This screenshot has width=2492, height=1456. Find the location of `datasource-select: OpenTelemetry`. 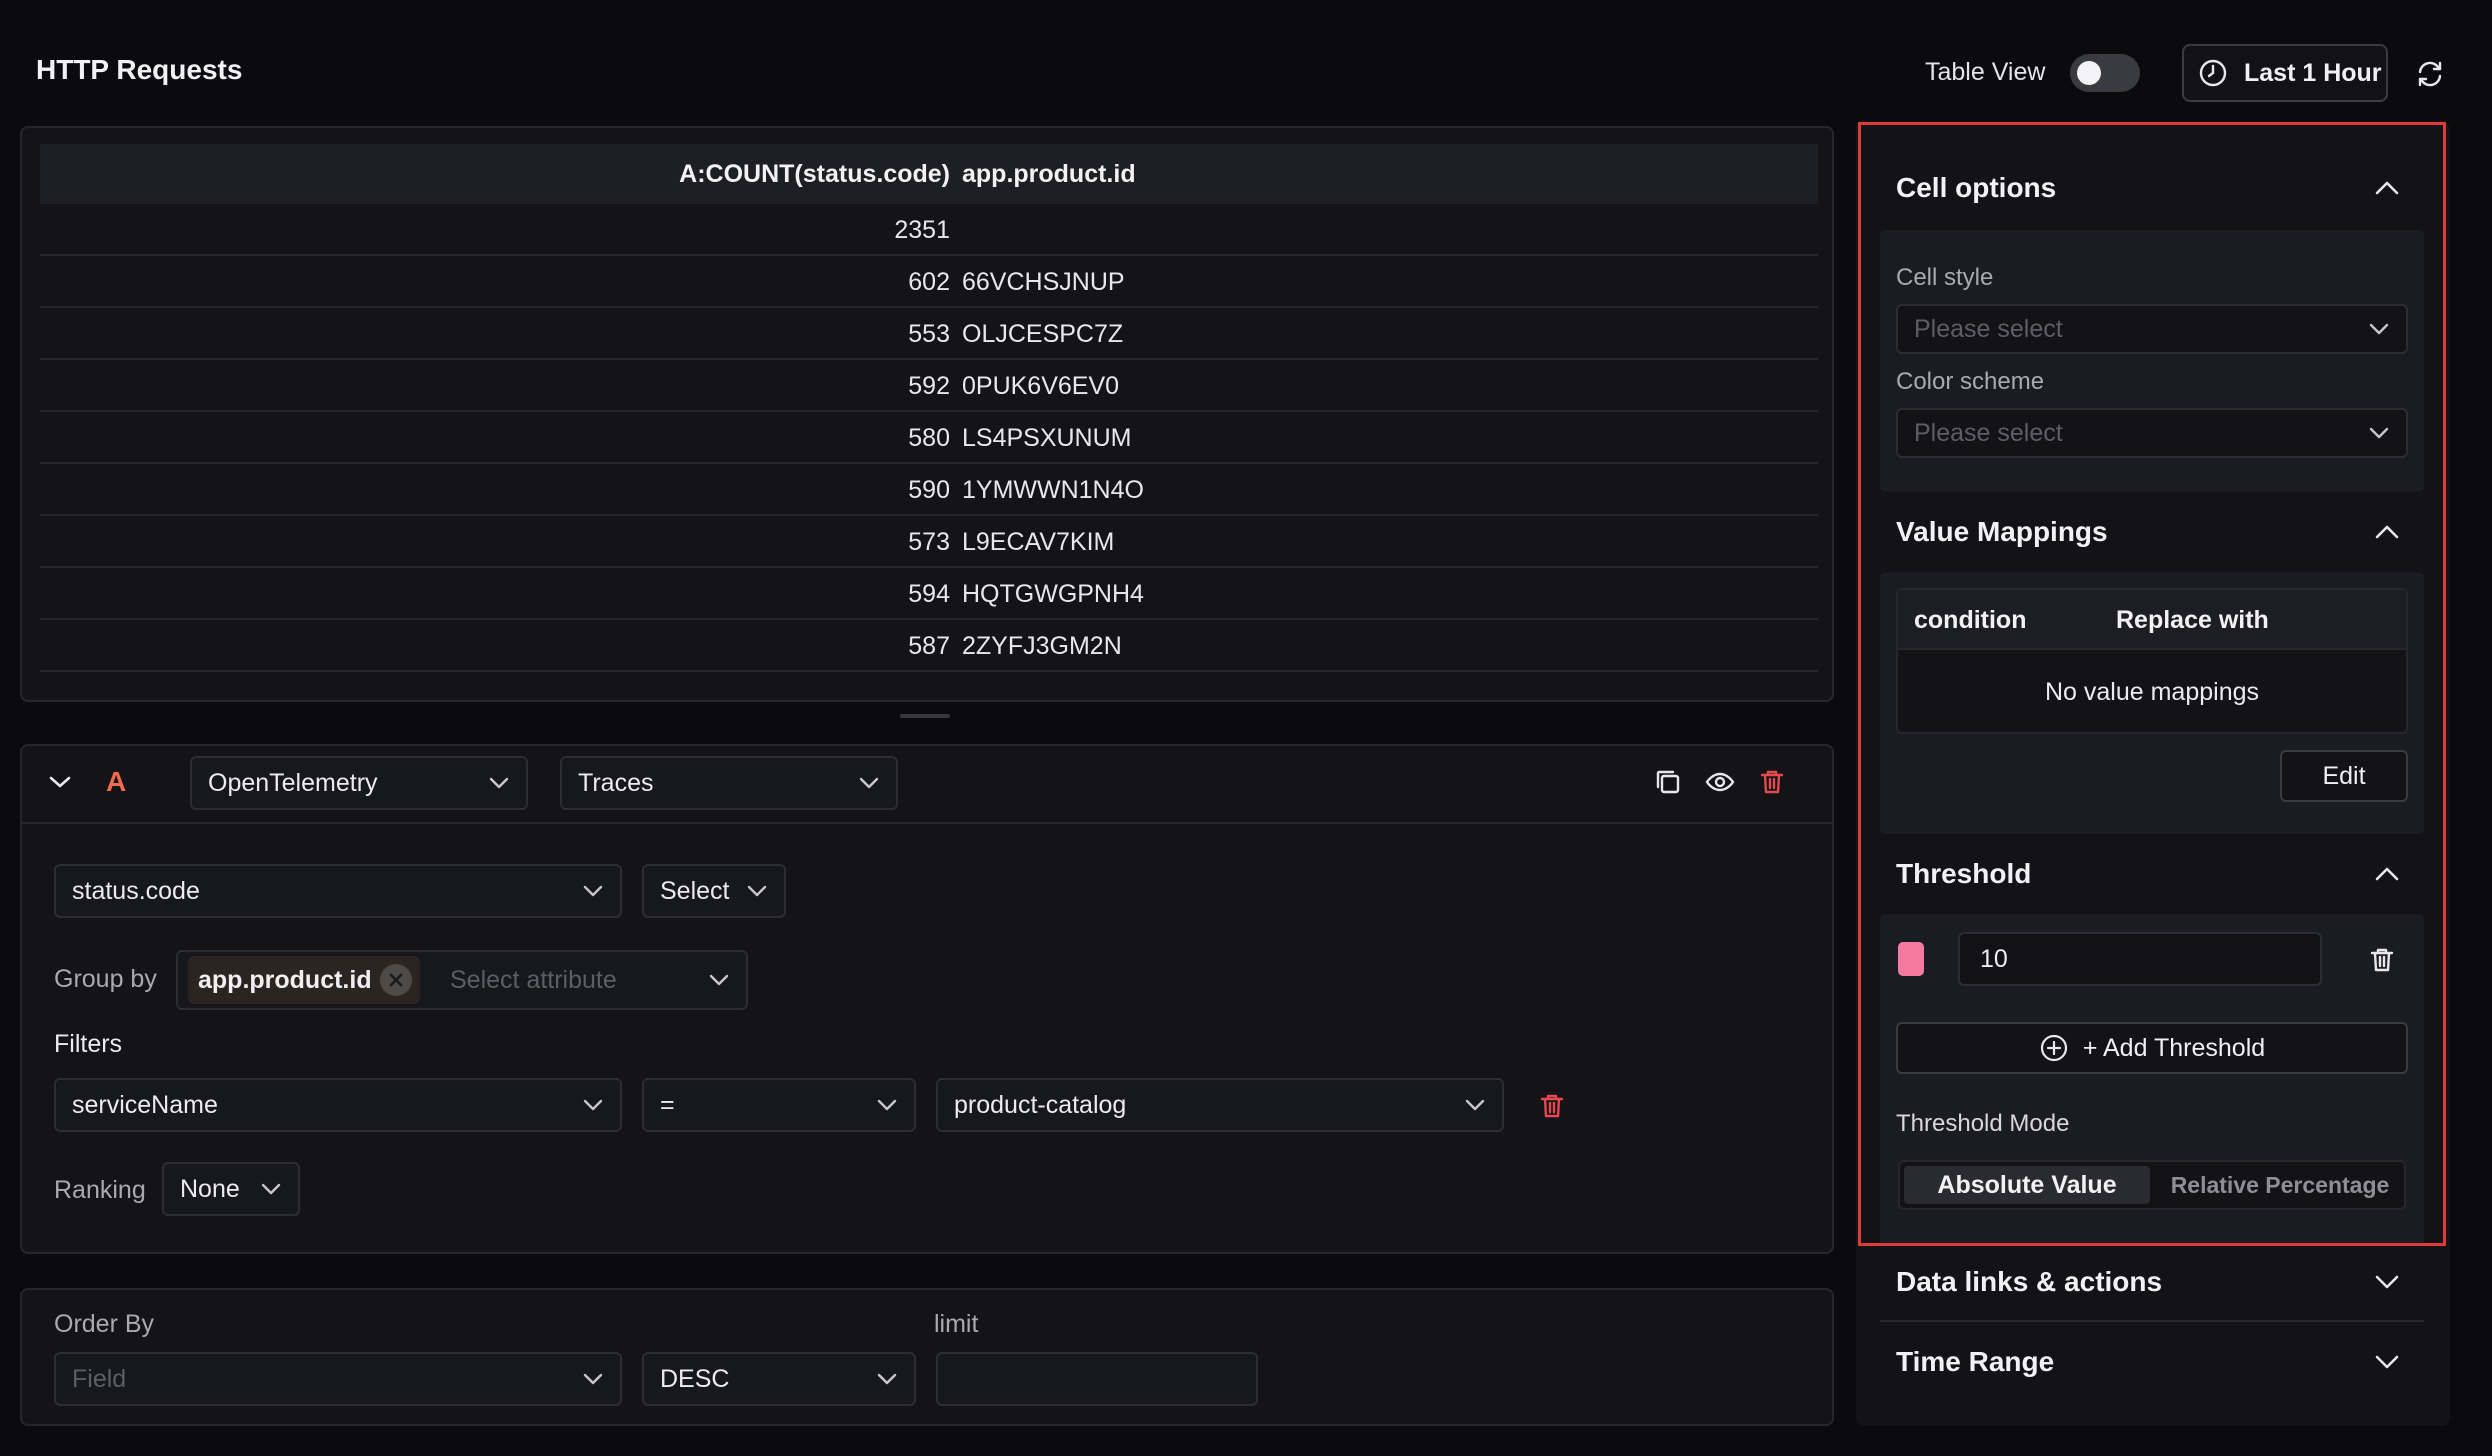

datasource-select: OpenTelemetry is located at coordinates (359, 783).